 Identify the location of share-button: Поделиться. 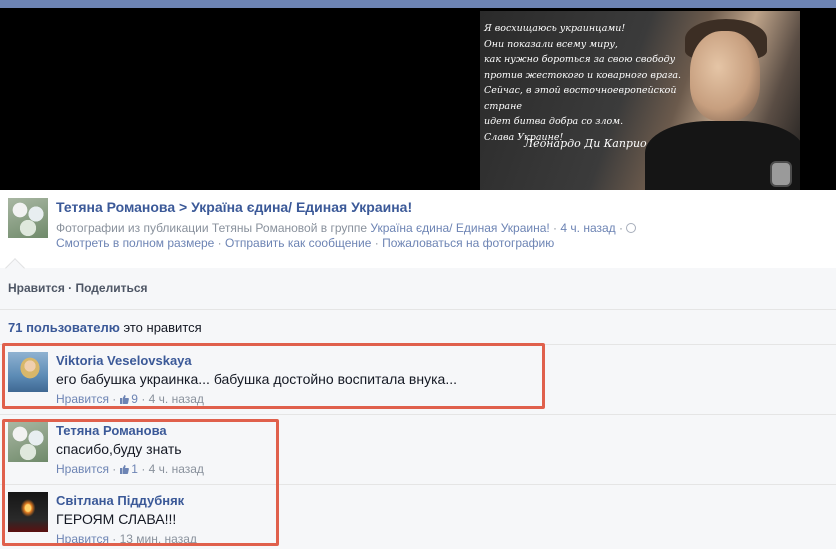
(112, 288).